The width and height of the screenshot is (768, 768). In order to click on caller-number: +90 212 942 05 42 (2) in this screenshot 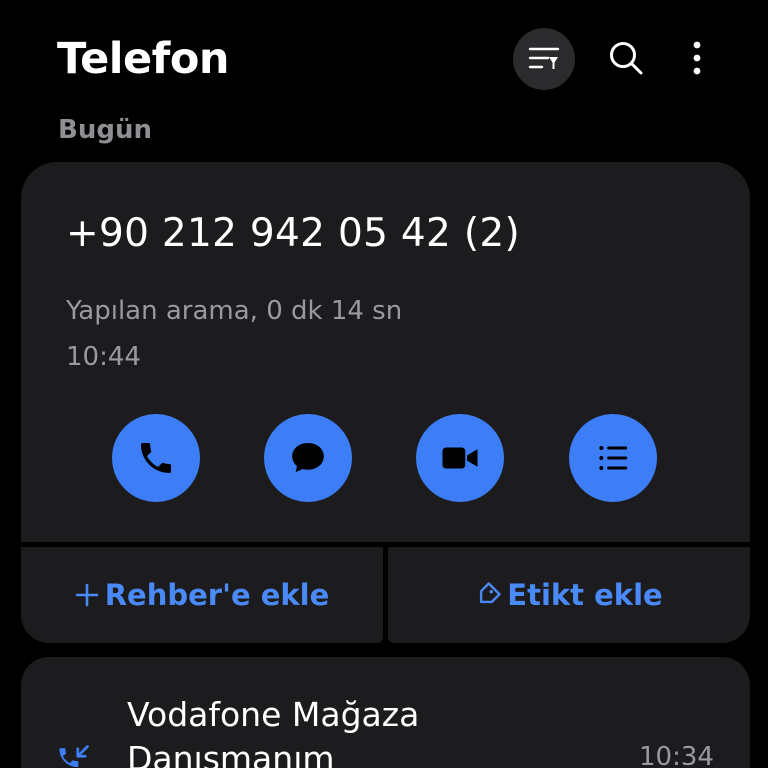, I will do `click(293, 233)`.